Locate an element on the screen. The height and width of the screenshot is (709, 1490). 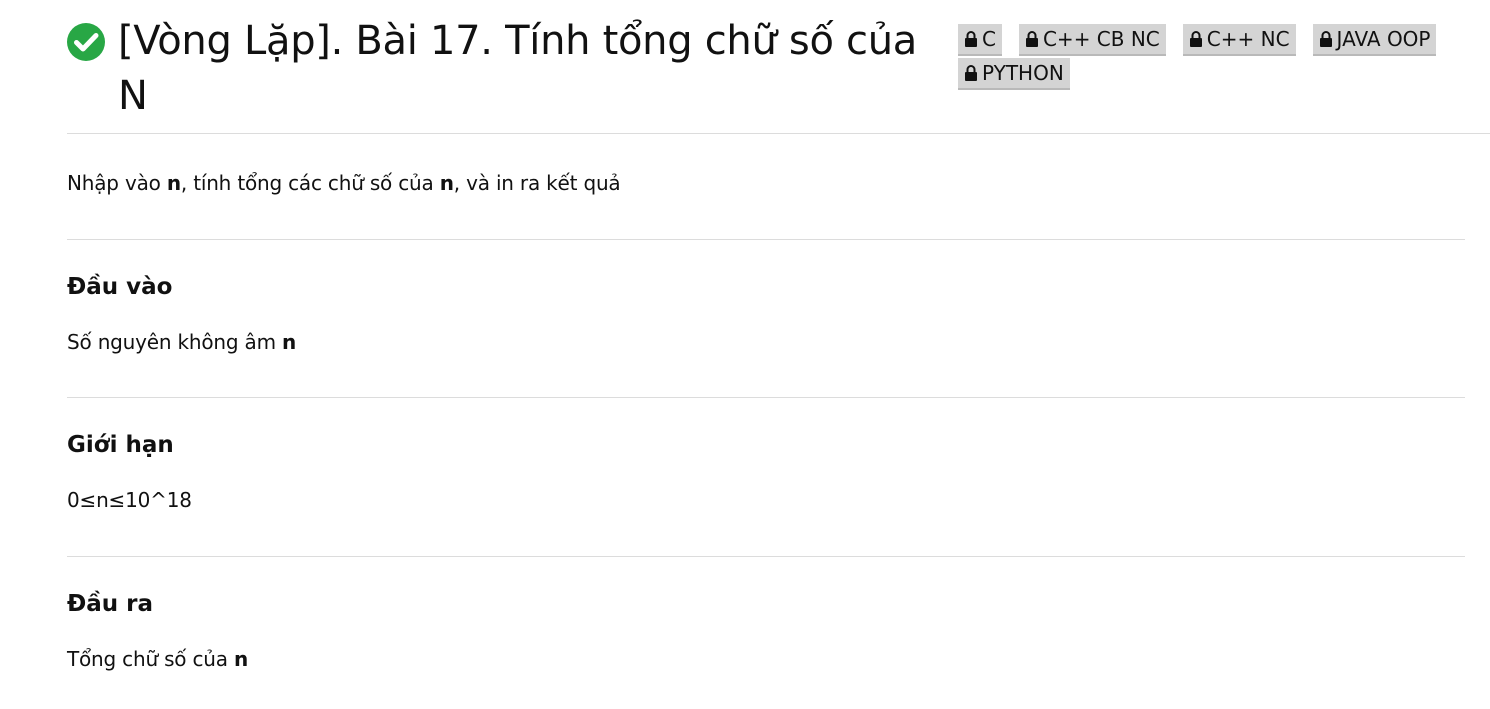
input-description: Số nguyên không âm n is located at coordinates (181, 342).